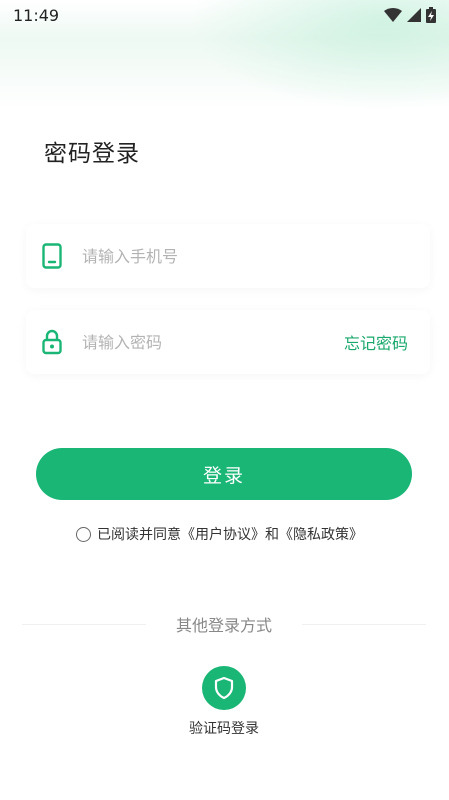 The image size is (449, 800). I want to click on status-icons, so click(410, 15).